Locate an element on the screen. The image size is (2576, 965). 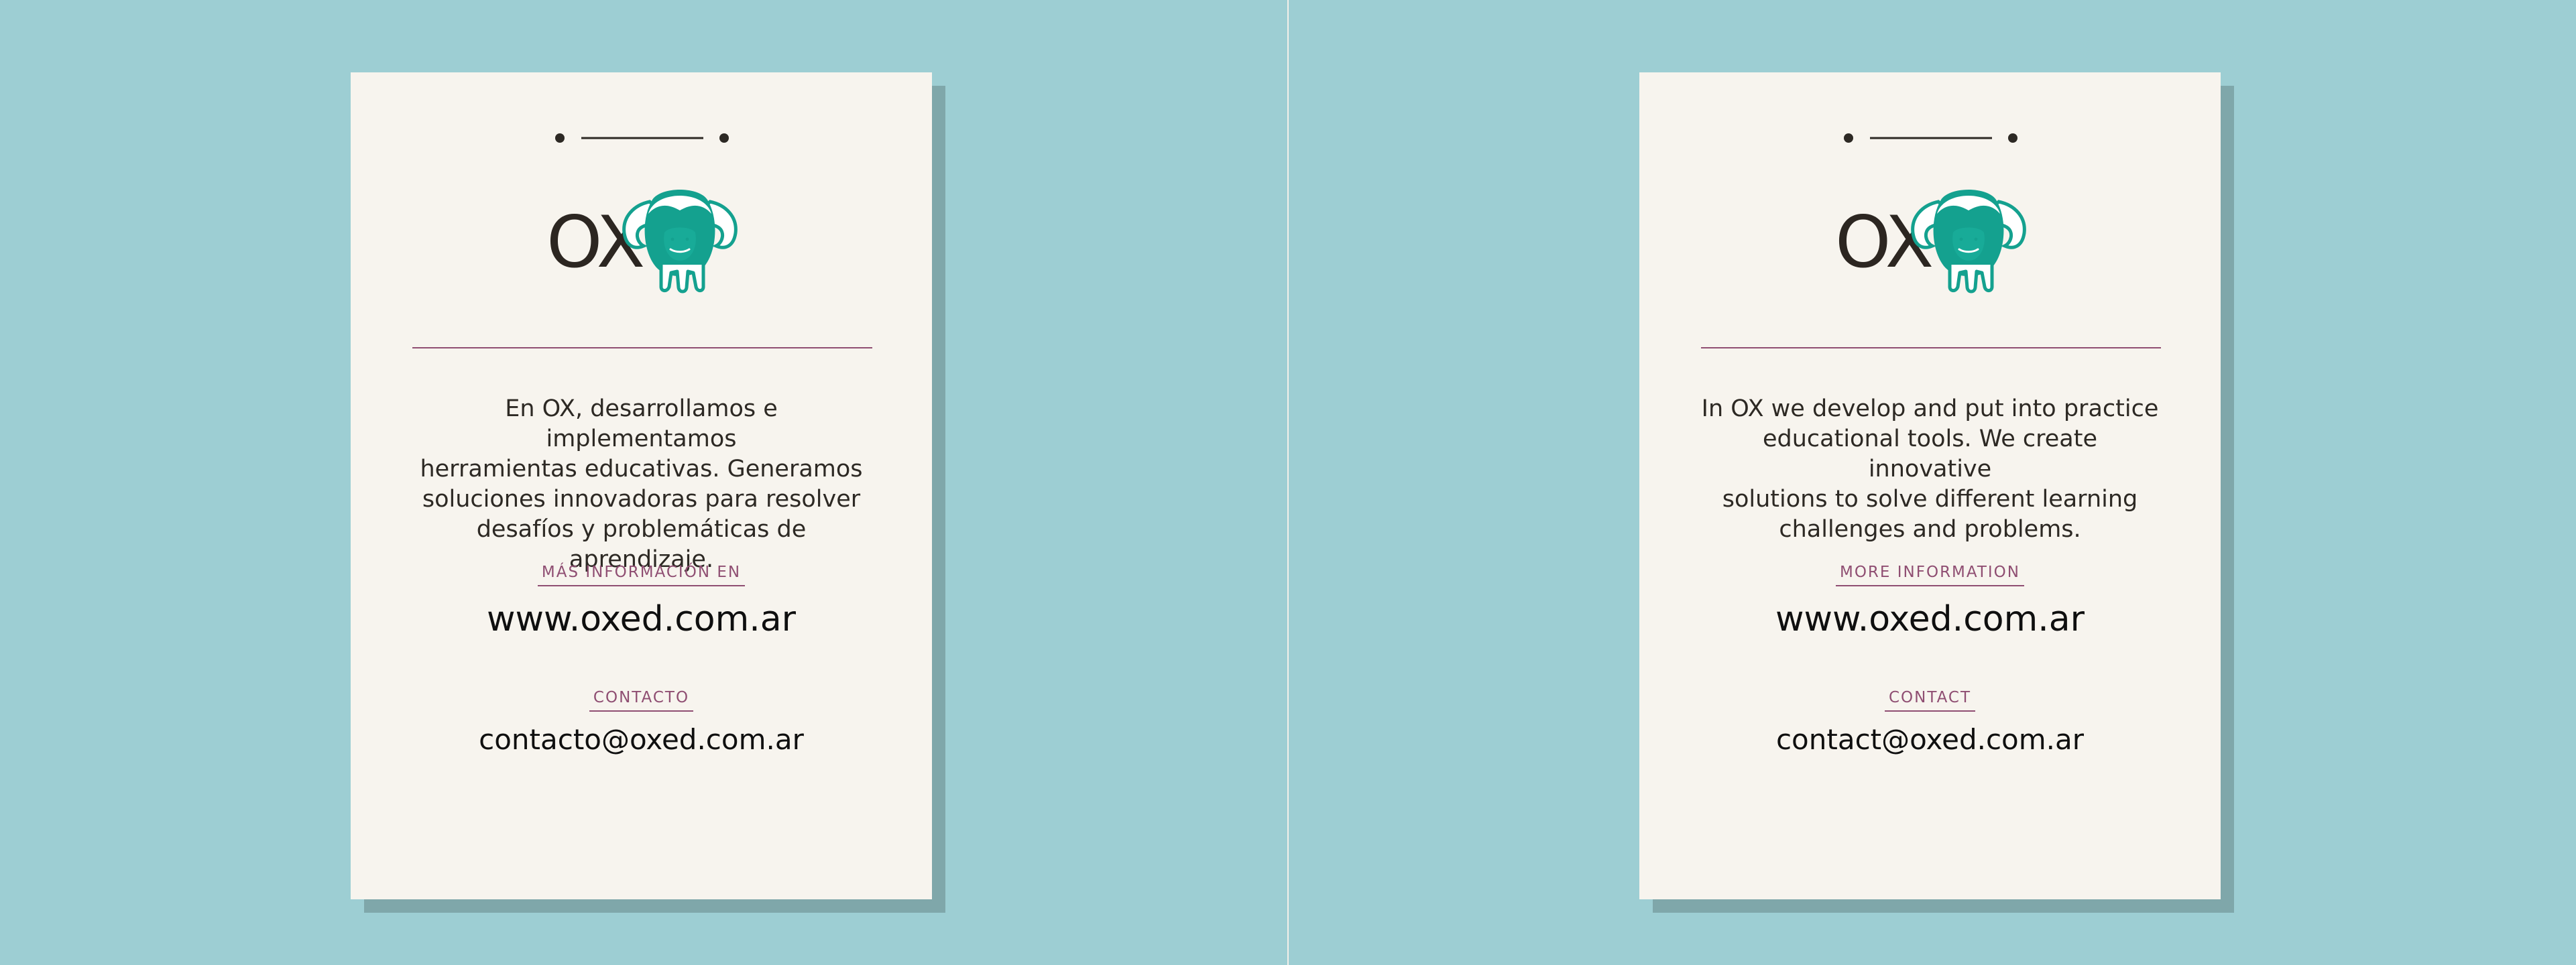
more-info-label-text: MORE INFORMATION is located at coordinates (1929, 575).